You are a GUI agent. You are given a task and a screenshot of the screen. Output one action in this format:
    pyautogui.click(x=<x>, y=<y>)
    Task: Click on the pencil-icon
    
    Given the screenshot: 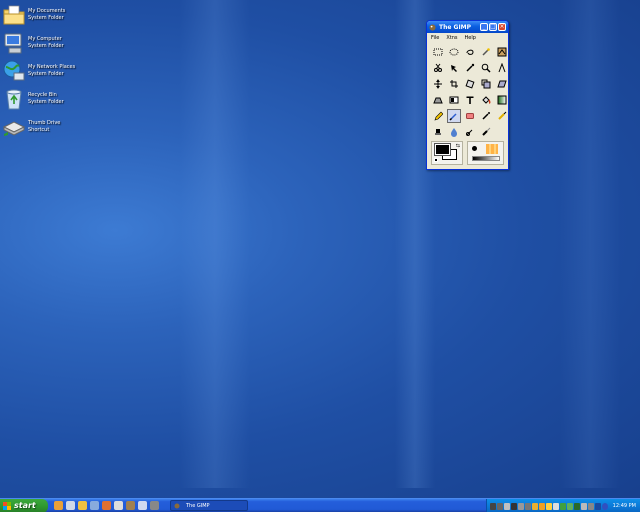 What is the action you would take?
    pyautogui.click(x=438, y=116)
    